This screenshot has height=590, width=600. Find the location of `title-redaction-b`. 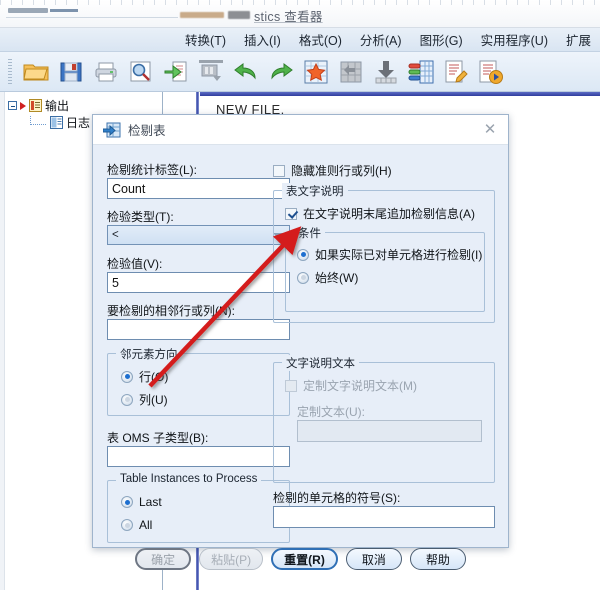

title-redaction-b is located at coordinates (239, 15).